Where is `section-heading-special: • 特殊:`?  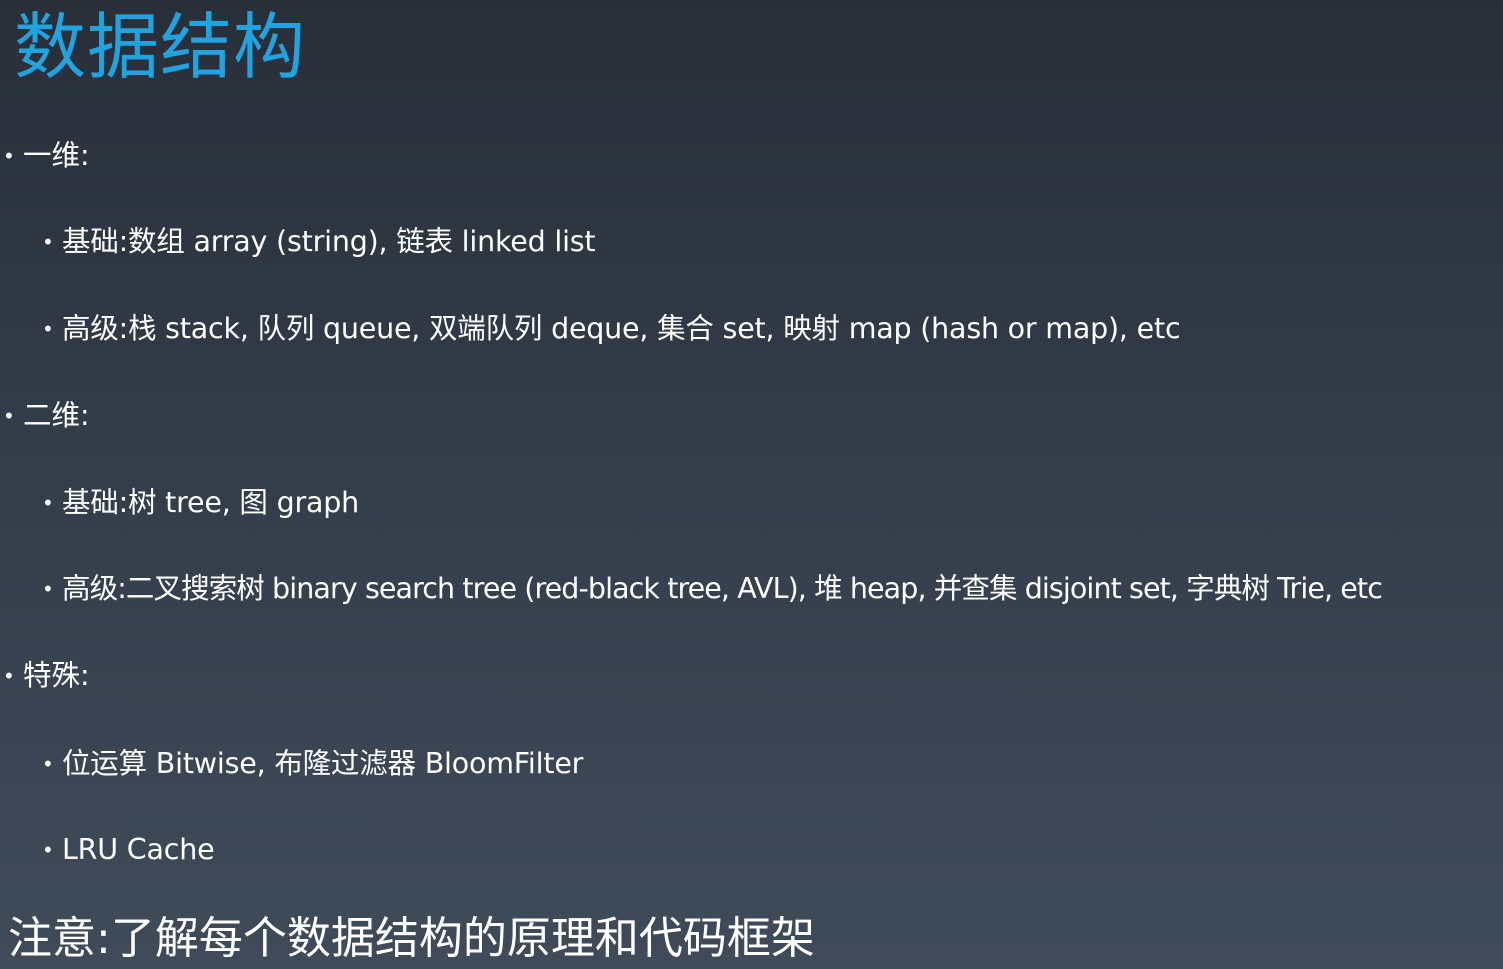
section-heading-special: • 特殊: is located at coordinates (46, 676).